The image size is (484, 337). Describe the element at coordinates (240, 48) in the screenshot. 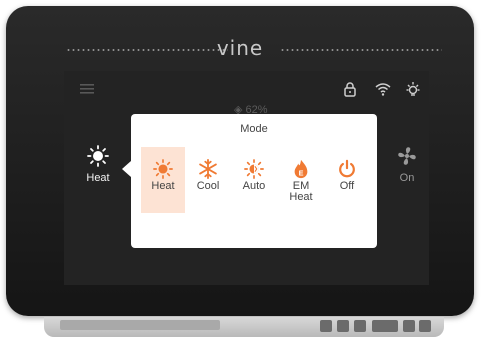

I see `brand-logo: vine` at that location.